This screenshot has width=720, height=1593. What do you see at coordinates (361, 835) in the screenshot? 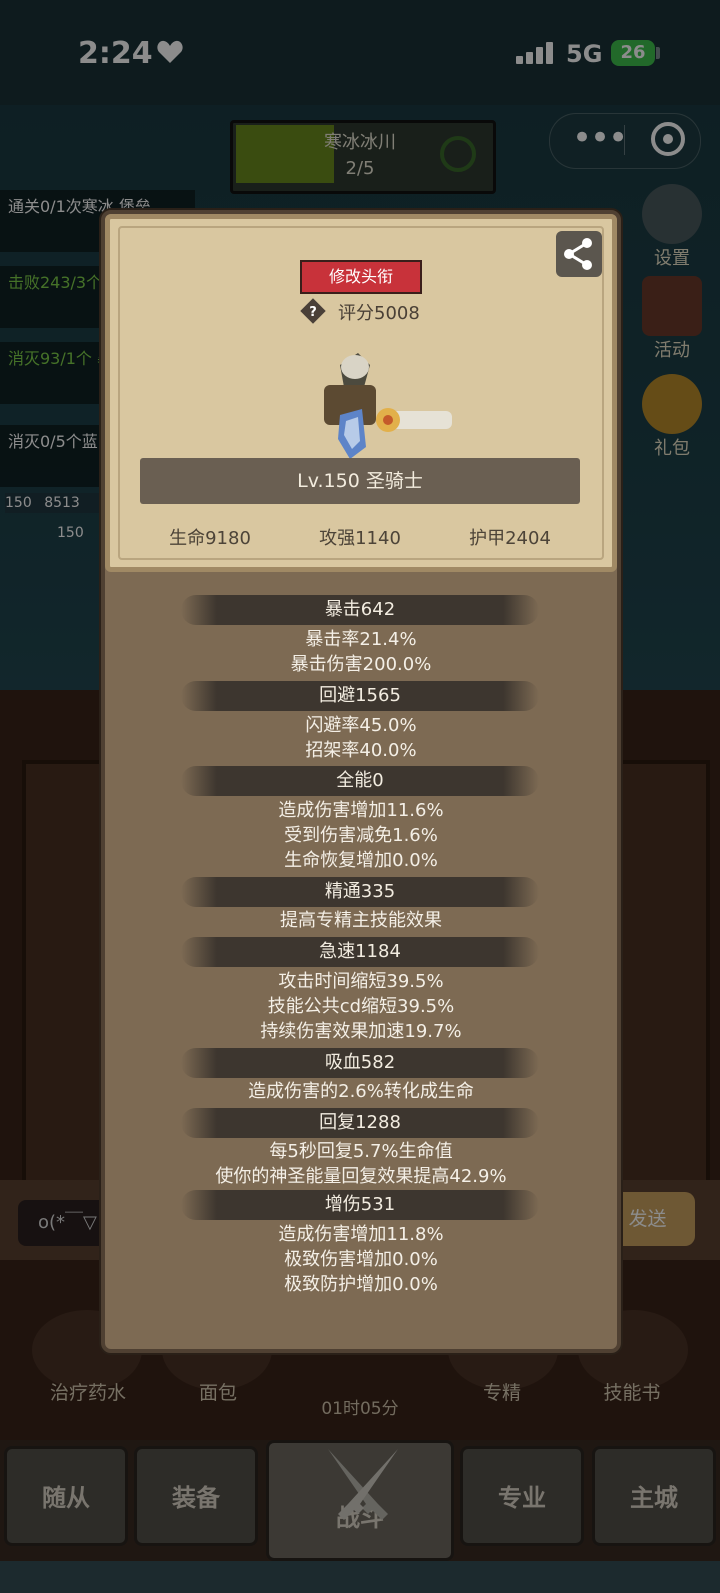
I see `stat-line: 受到伤害减免1.6%` at bounding box center [361, 835].